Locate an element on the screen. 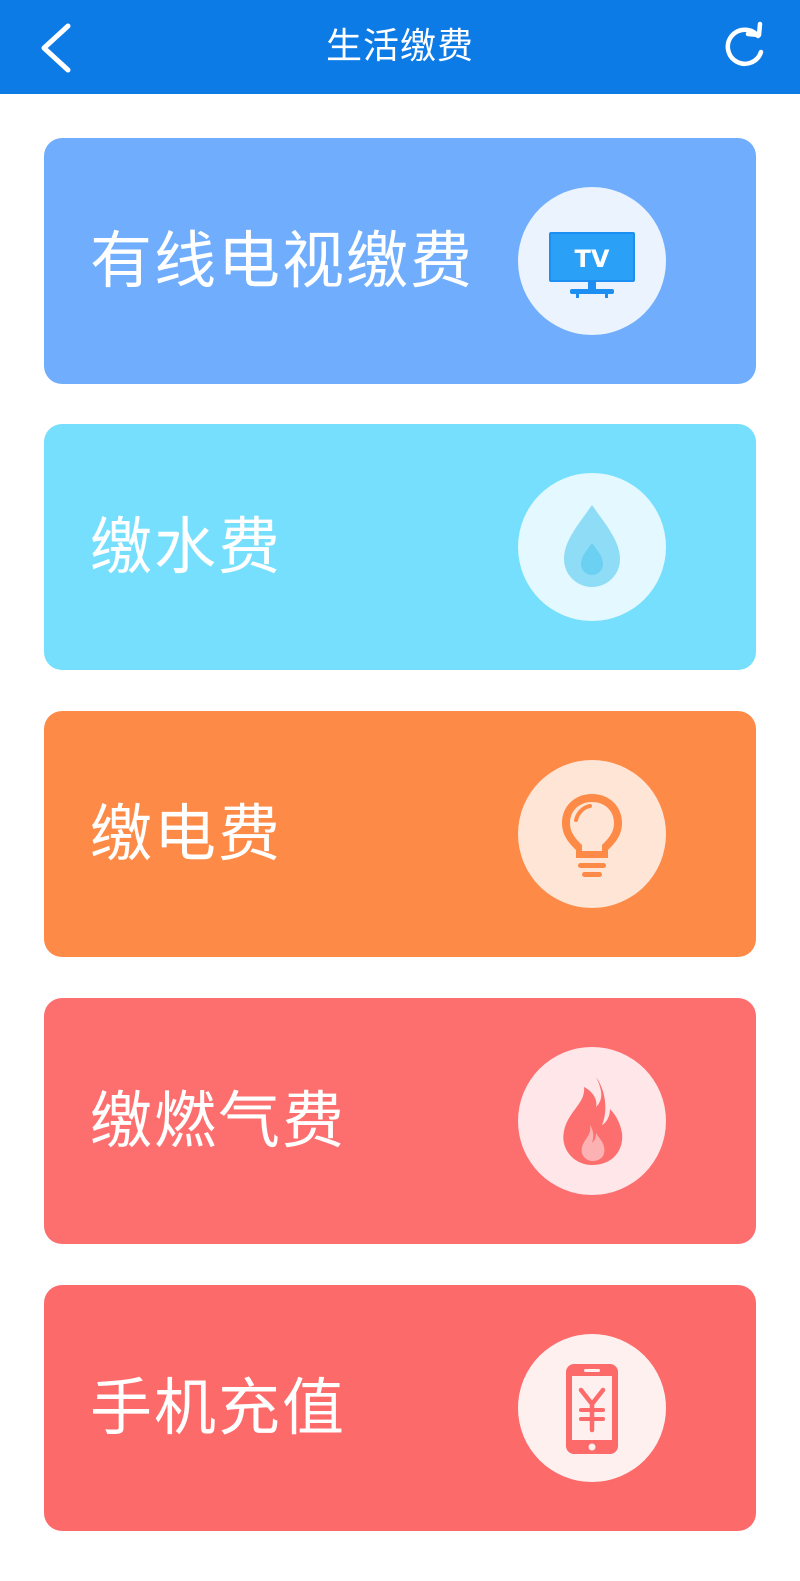  back-button is located at coordinates (56, 48).